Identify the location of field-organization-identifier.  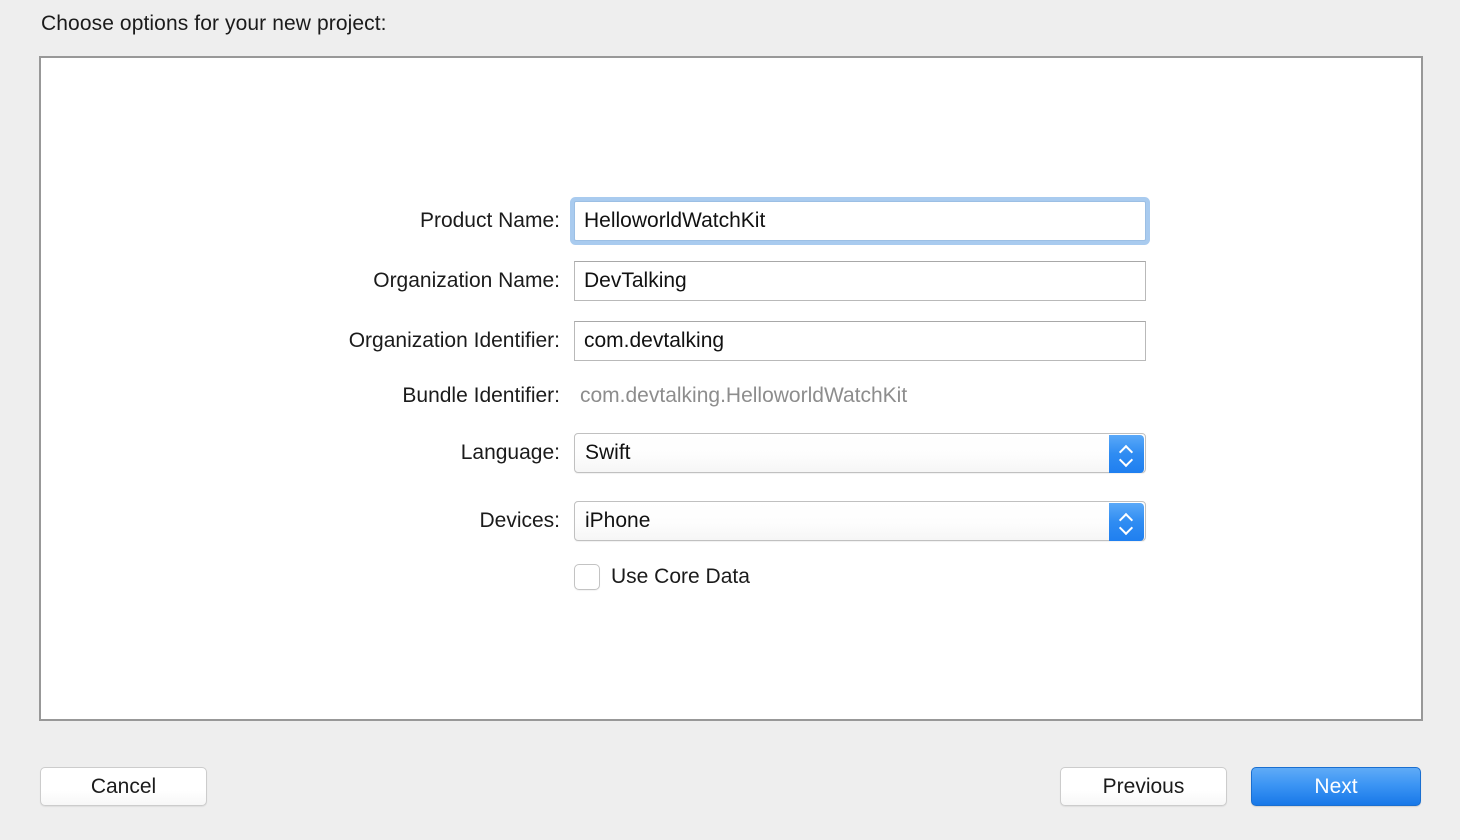
(860, 341).